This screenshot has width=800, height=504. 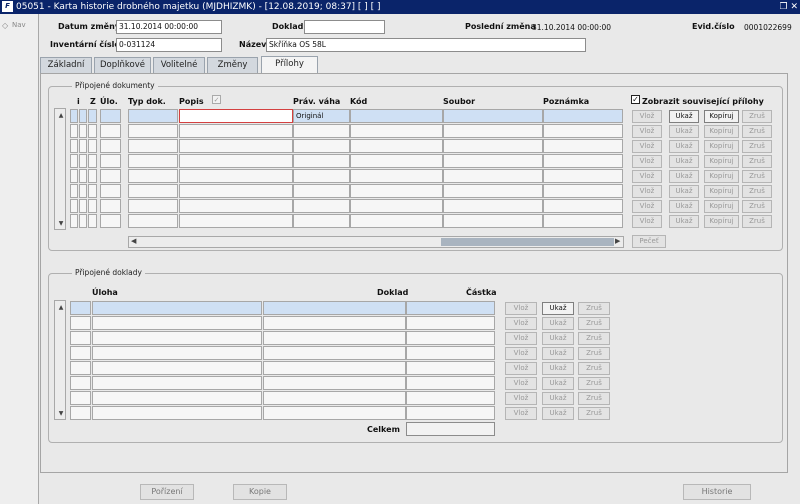 I want to click on cell-prav-vaha: Originál, so click(x=321, y=116).